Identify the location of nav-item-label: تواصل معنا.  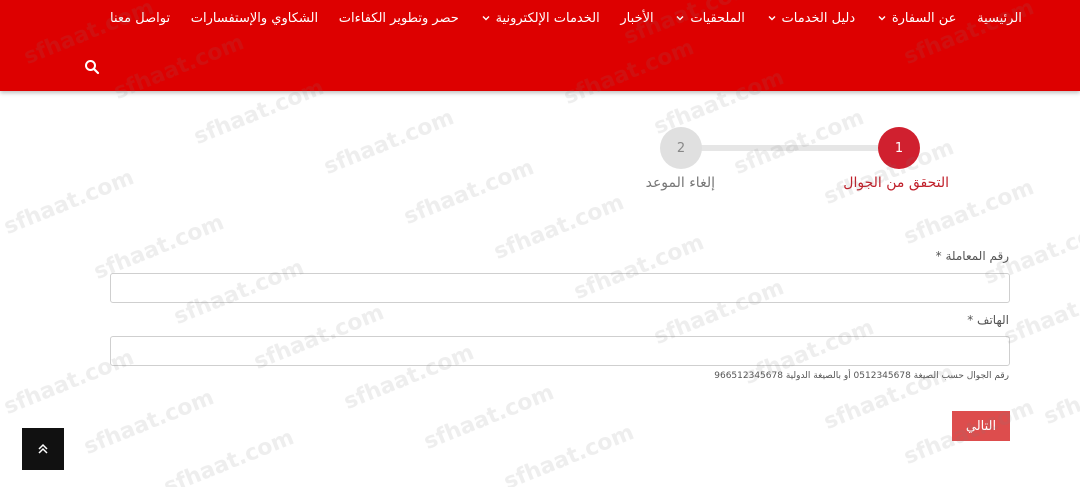
(140, 18).